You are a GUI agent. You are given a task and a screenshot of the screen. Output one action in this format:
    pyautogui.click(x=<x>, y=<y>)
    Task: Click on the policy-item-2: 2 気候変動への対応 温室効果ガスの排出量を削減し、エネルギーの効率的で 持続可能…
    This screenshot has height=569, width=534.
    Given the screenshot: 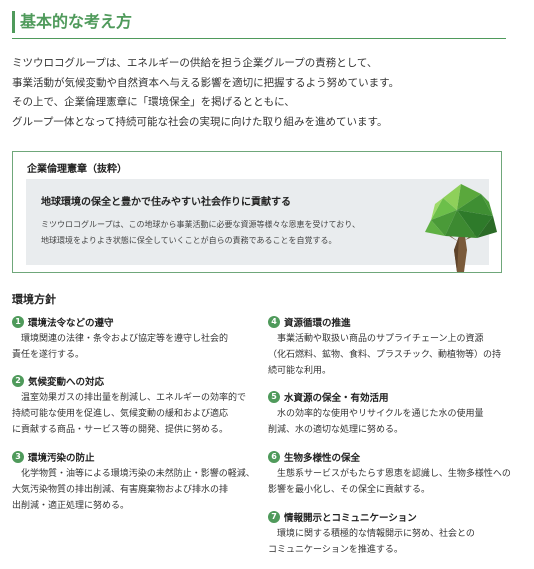 What is the action you would take?
    pyautogui.click(x=129, y=406)
    